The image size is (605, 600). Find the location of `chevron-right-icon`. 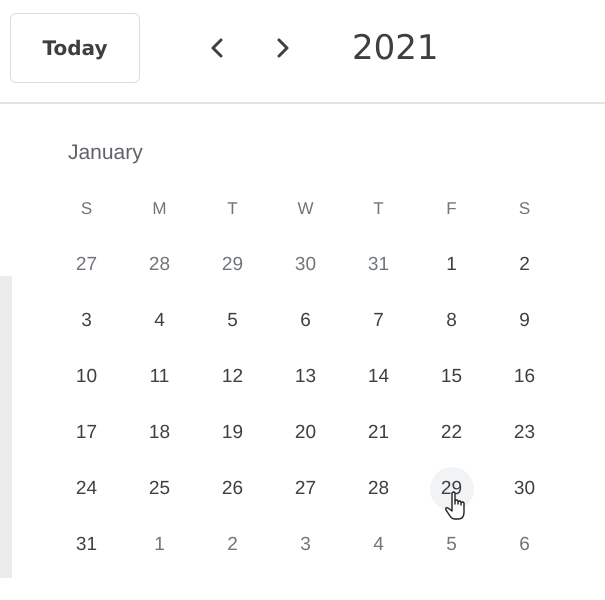

chevron-right-icon is located at coordinates (283, 48).